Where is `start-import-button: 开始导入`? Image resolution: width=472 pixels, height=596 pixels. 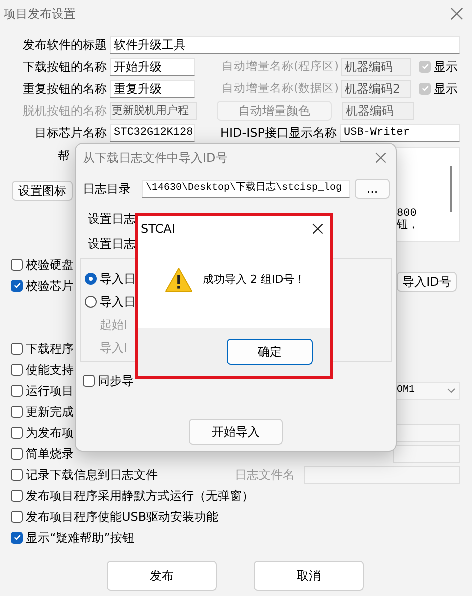 start-import-button: 开始导入 is located at coordinates (236, 432).